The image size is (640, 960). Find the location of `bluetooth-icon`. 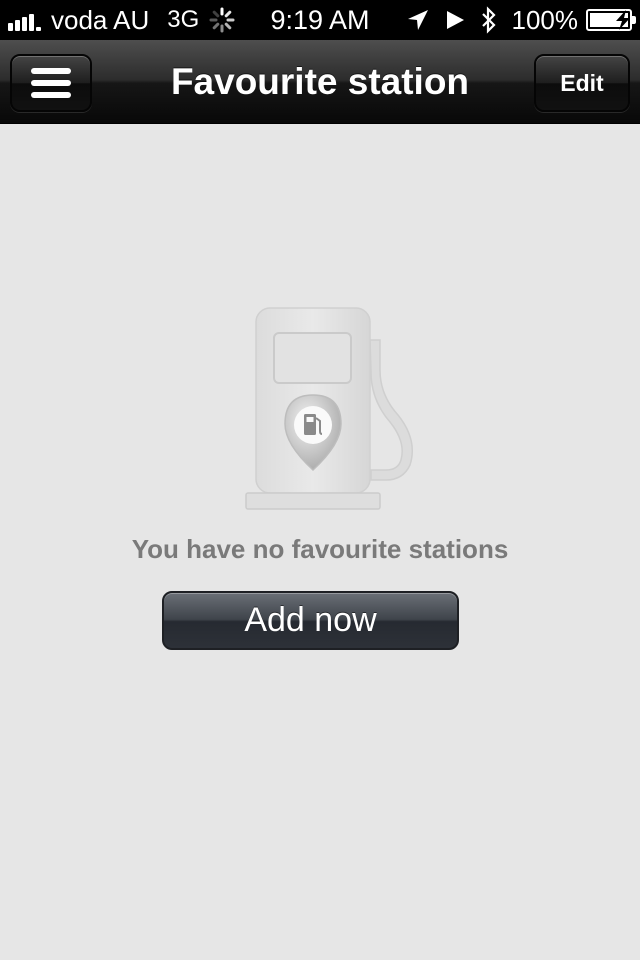

bluetooth-icon is located at coordinates (488, 20).